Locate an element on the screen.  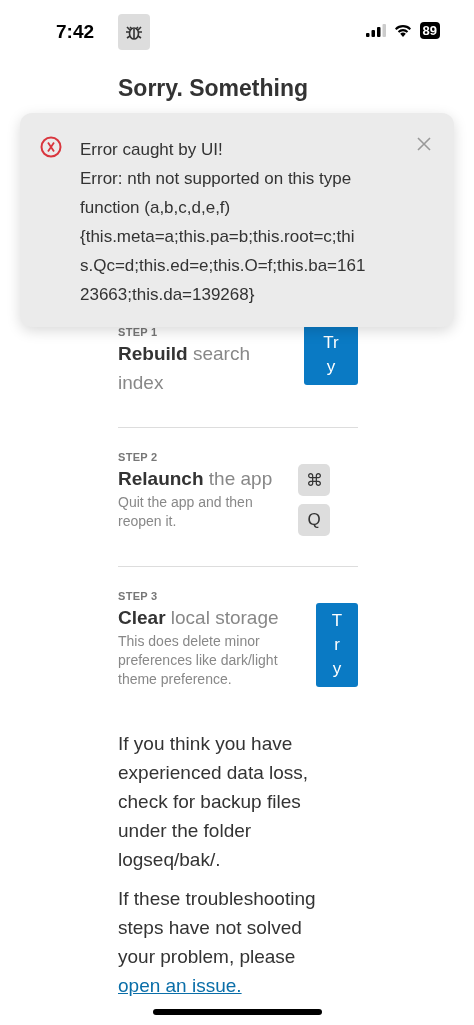
help-paragraph: If you think you have experienced data loss, check for backup files under the folder logseq/bak/. is located at coordinates (214, 802).